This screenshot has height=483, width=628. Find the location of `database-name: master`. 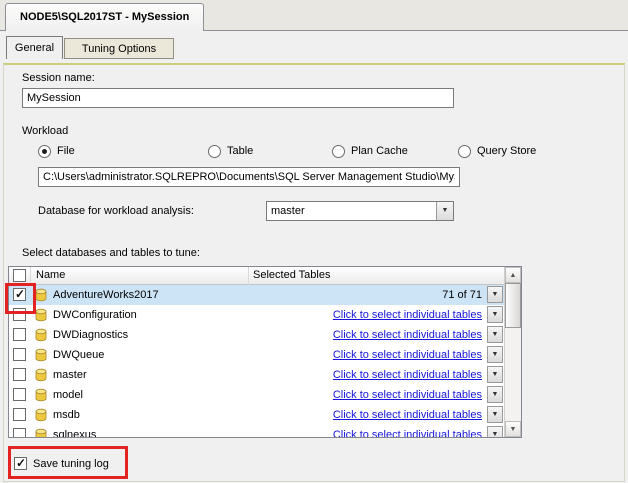

database-name: master is located at coordinates (70, 375).